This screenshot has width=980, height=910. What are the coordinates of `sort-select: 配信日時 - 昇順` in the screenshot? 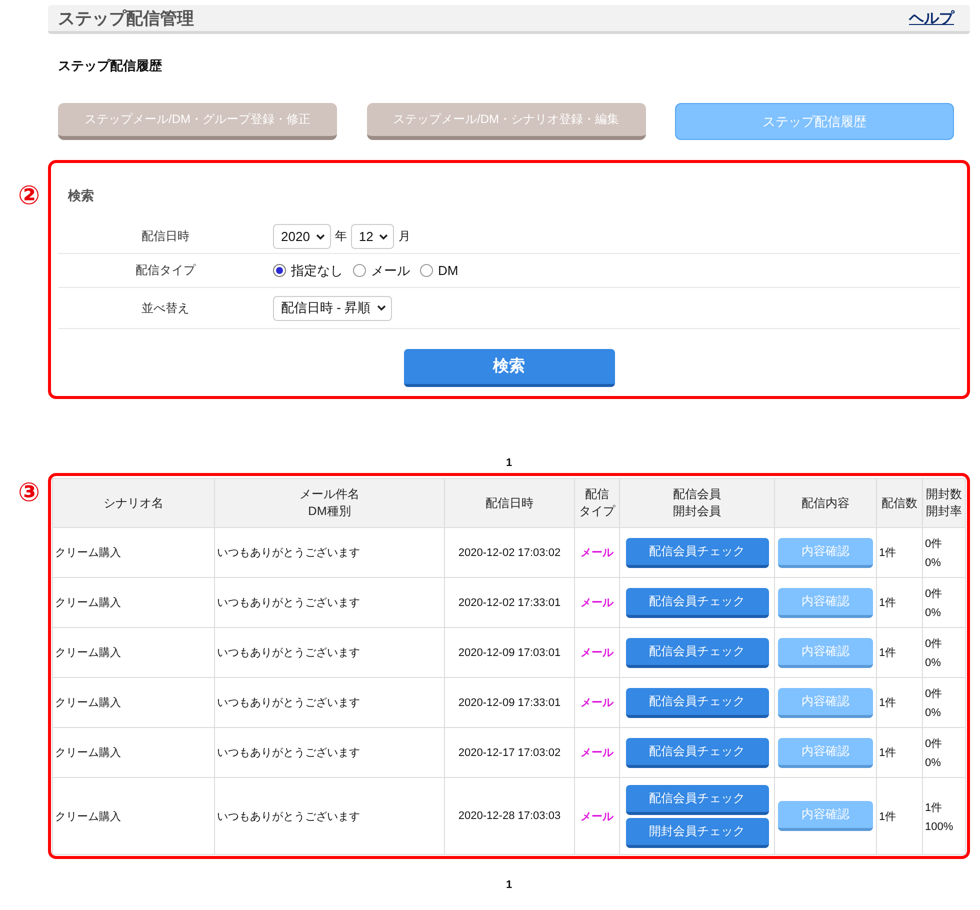 It's located at (332, 308).